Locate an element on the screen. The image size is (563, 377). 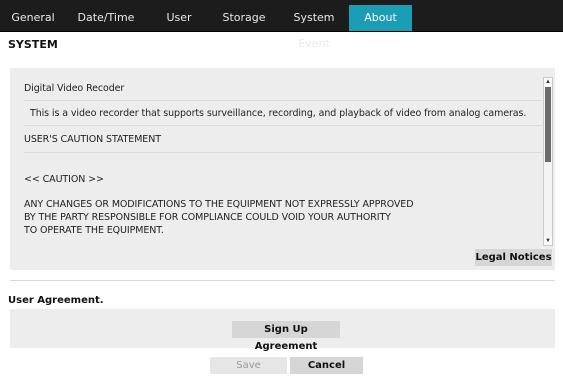
scroll-down-arrow-icon: ▼ is located at coordinates (548, 241).